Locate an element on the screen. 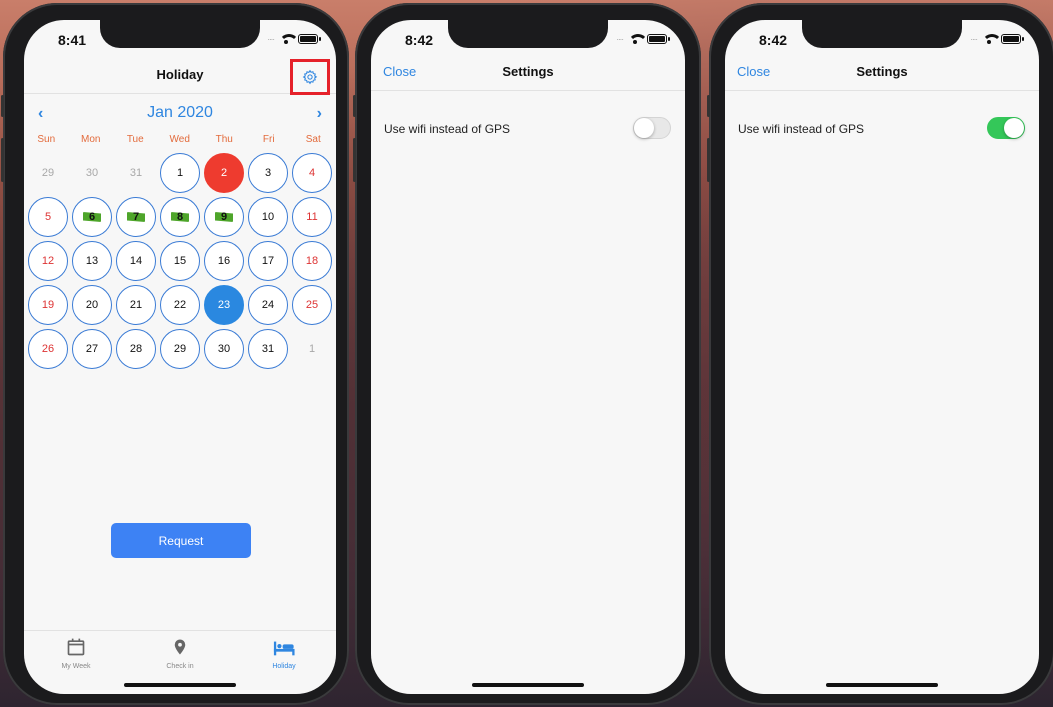 The image size is (1053, 707). weekday-label: Fri is located at coordinates (268, 139).